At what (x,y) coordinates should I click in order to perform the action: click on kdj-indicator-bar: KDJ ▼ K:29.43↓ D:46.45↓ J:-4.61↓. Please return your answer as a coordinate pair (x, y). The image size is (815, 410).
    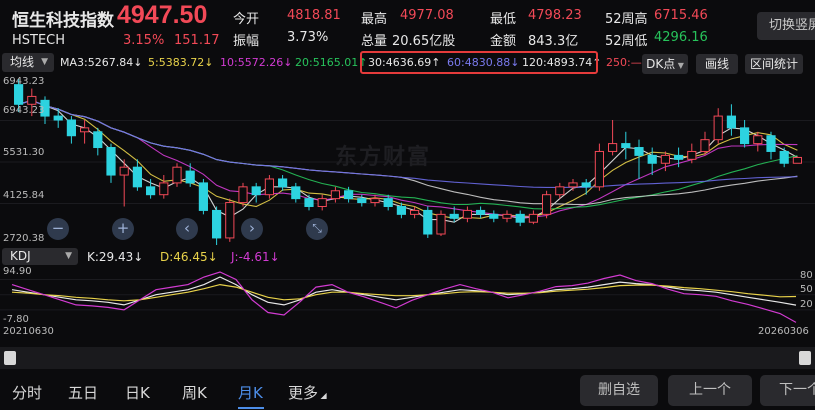
    Looking at the image, I should click on (407, 257).